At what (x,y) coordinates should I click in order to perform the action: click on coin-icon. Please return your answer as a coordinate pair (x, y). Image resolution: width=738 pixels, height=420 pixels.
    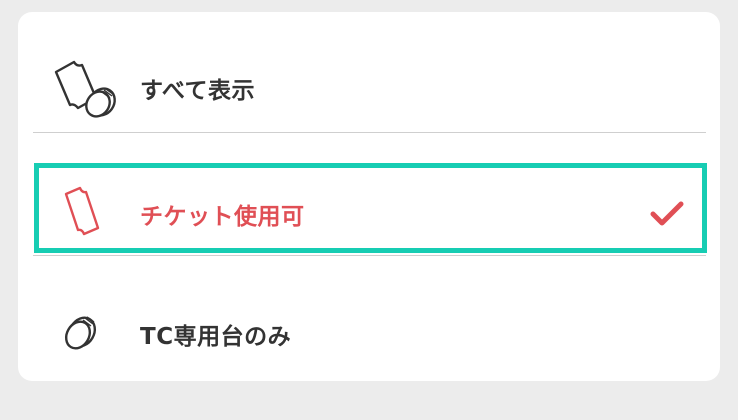
    Looking at the image, I should click on (87, 334).